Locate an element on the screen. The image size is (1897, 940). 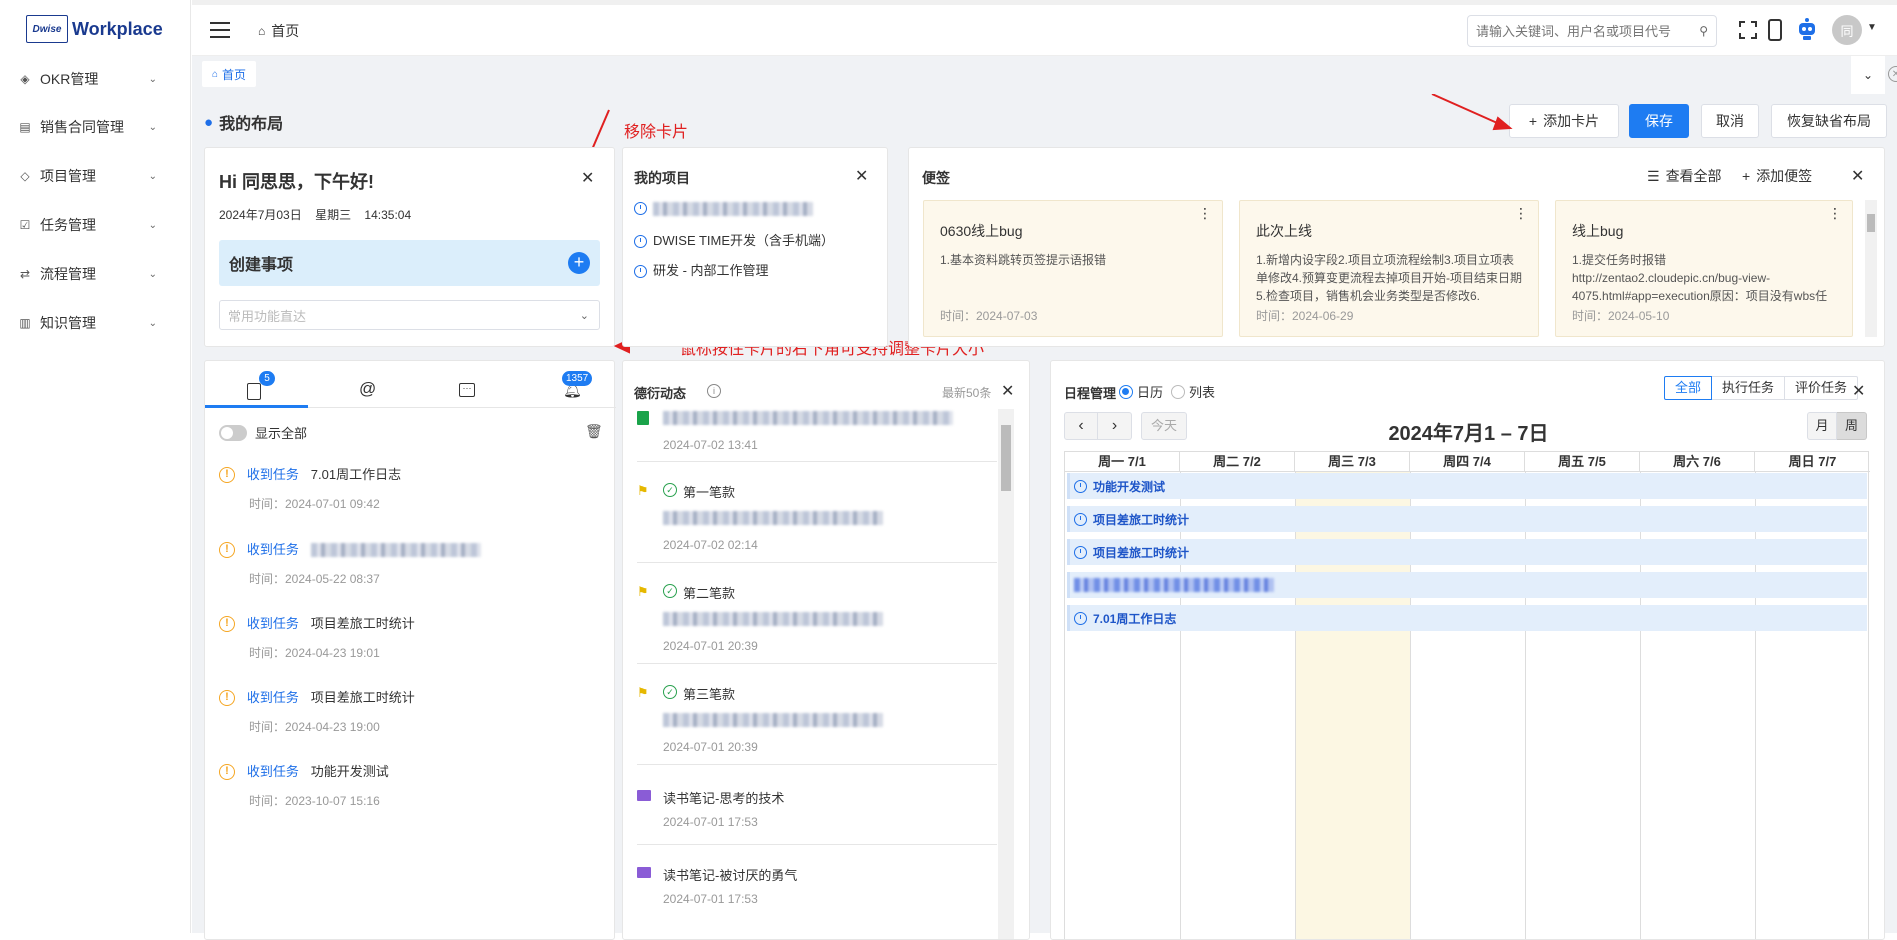
hamburger-menu-icon is located at coordinates (220, 30).